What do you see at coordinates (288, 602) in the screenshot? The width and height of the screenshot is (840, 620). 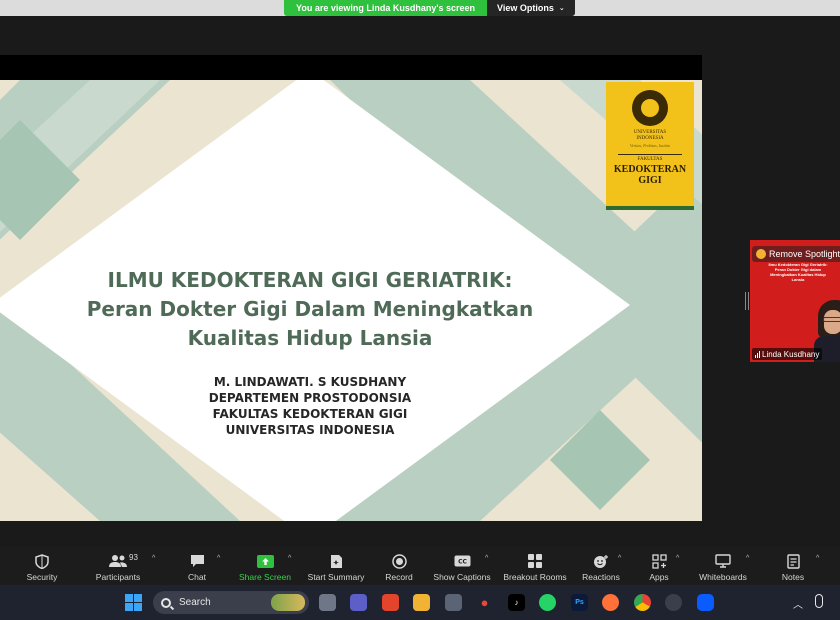 I see `search-highlight-image` at bounding box center [288, 602].